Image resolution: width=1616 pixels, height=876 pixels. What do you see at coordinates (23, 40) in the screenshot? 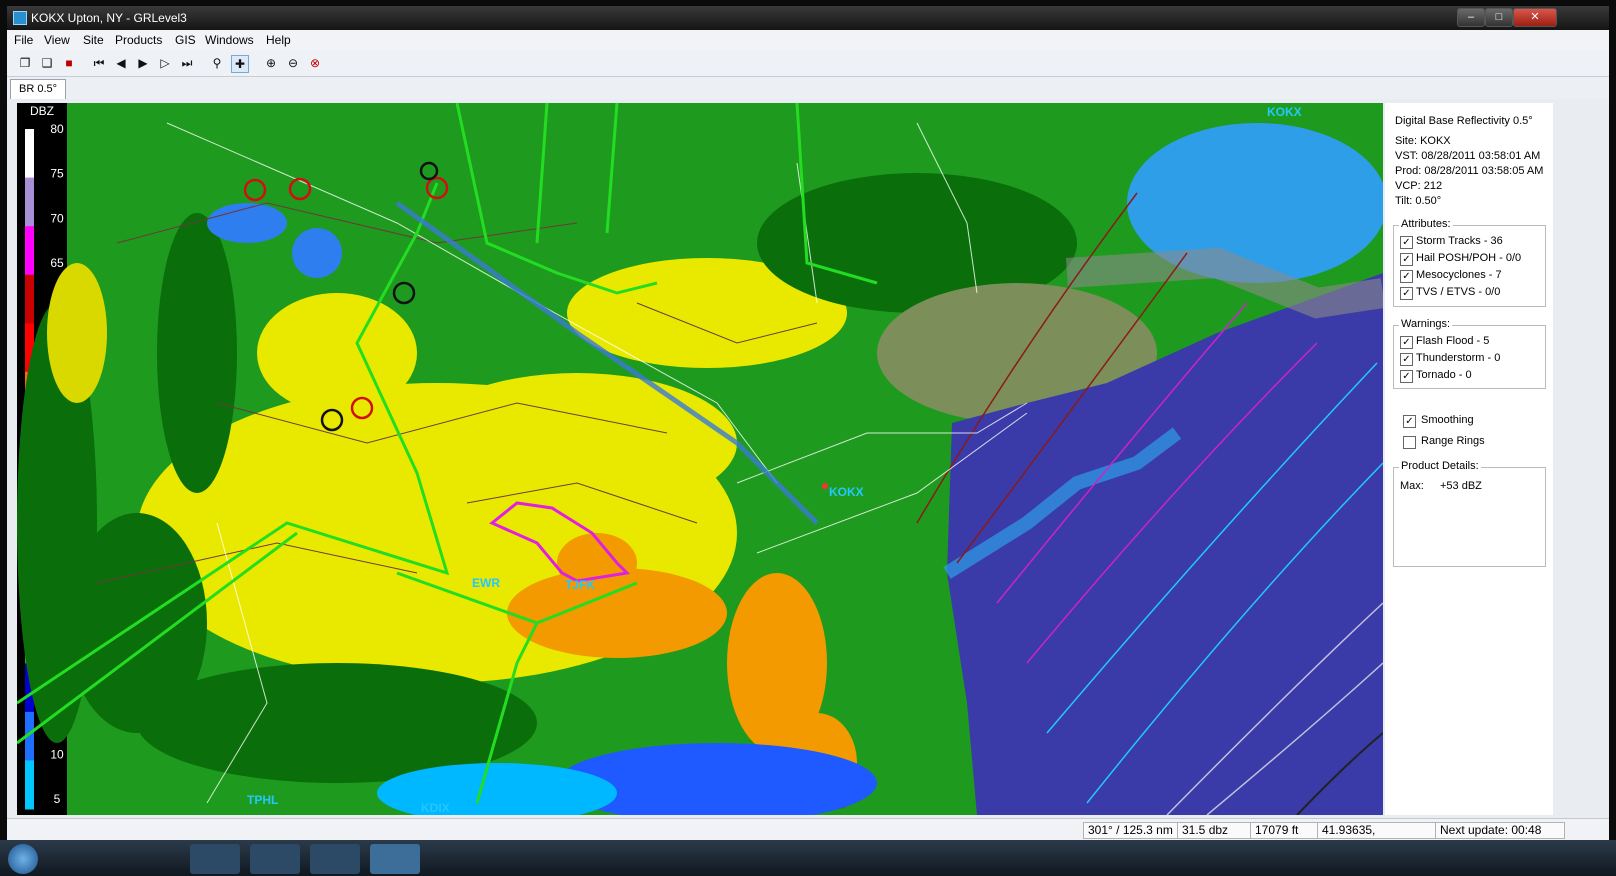
I see `menu-file: File` at bounding box center [23, 40].